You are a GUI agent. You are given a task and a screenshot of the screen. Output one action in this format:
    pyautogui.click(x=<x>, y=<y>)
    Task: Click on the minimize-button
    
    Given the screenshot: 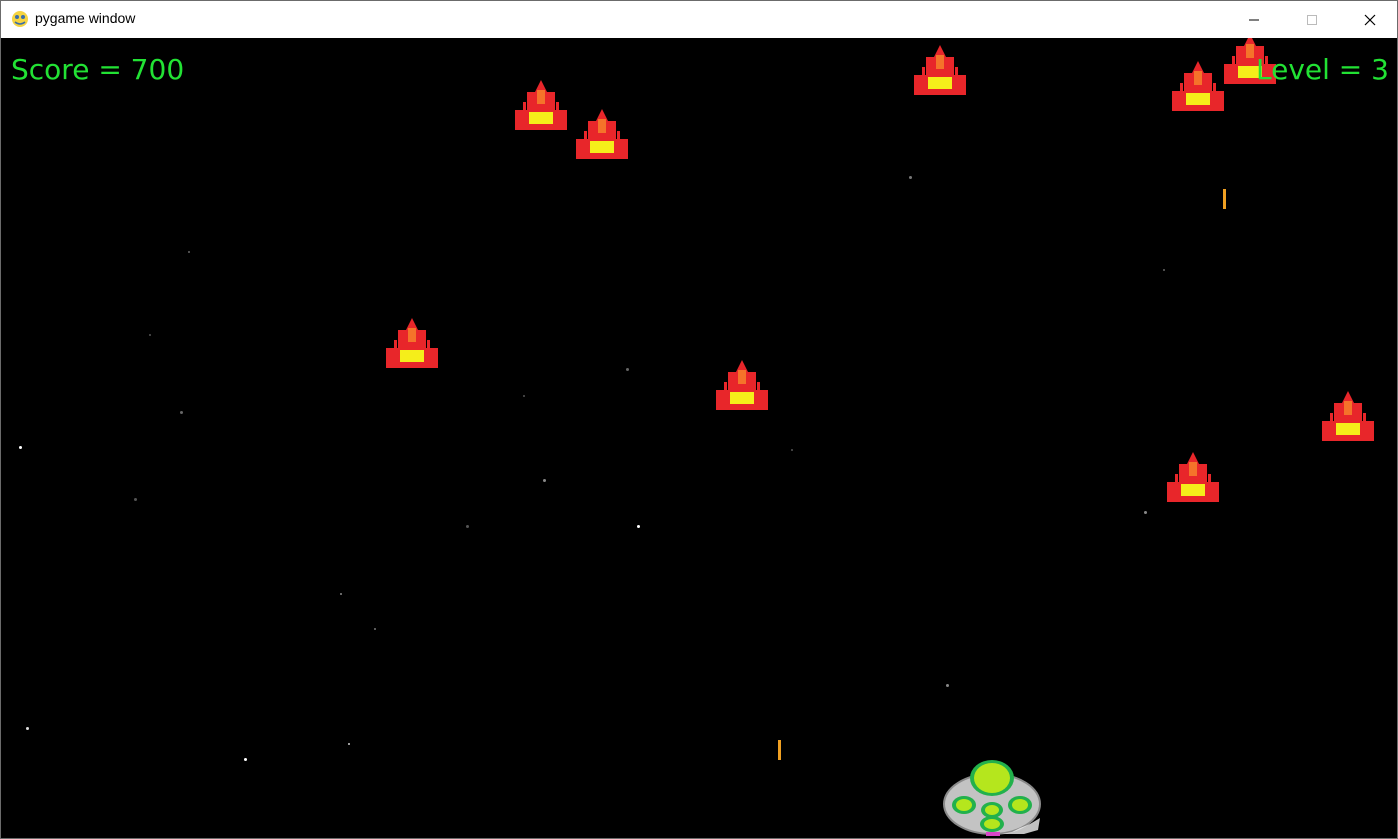 What is the action you would take?
    pyautogui.click(x=1254, y=19)
    